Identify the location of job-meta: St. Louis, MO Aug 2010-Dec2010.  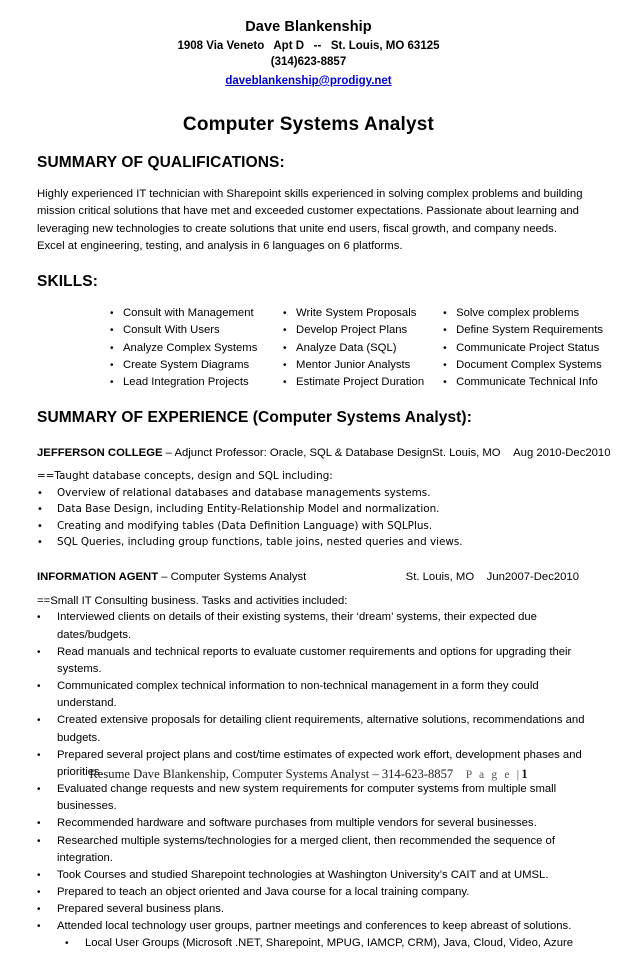
(521, 453).